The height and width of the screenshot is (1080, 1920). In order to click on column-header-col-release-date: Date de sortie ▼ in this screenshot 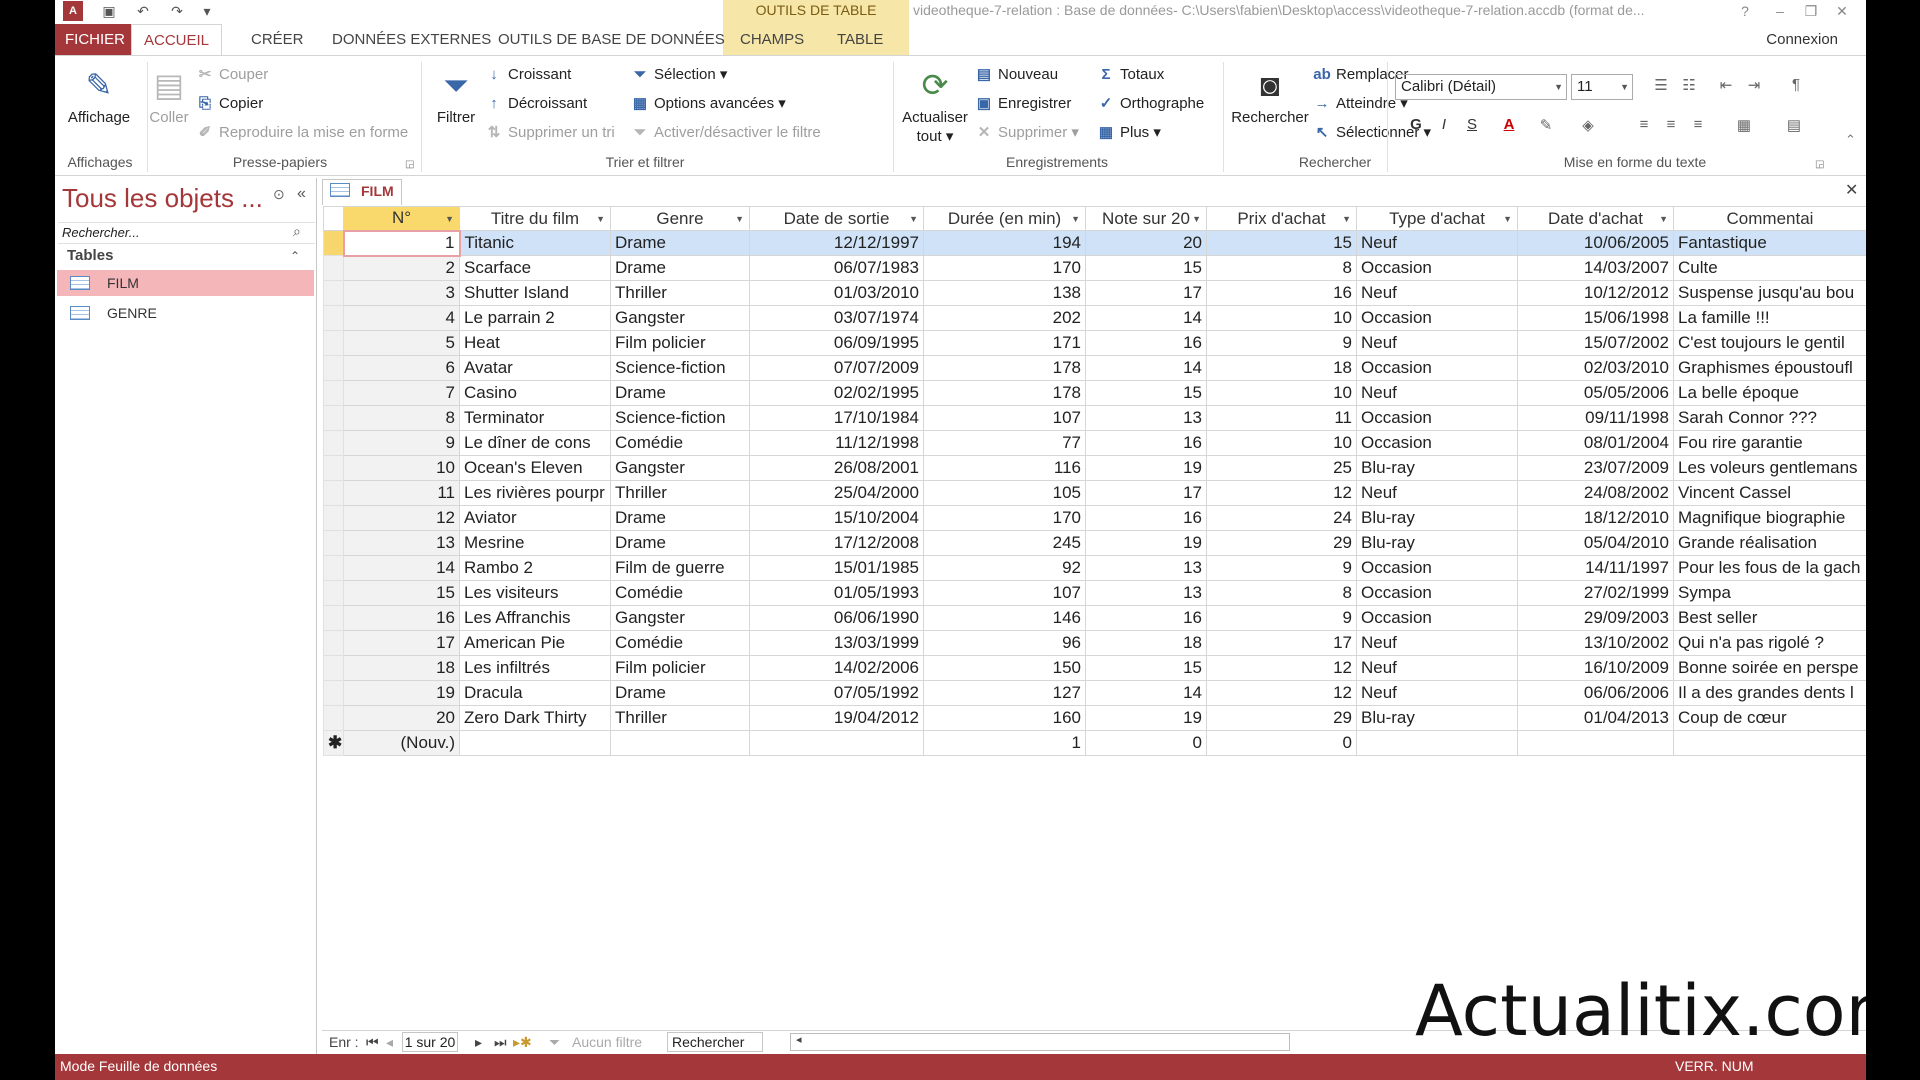, I will do `click(836, 218)`.